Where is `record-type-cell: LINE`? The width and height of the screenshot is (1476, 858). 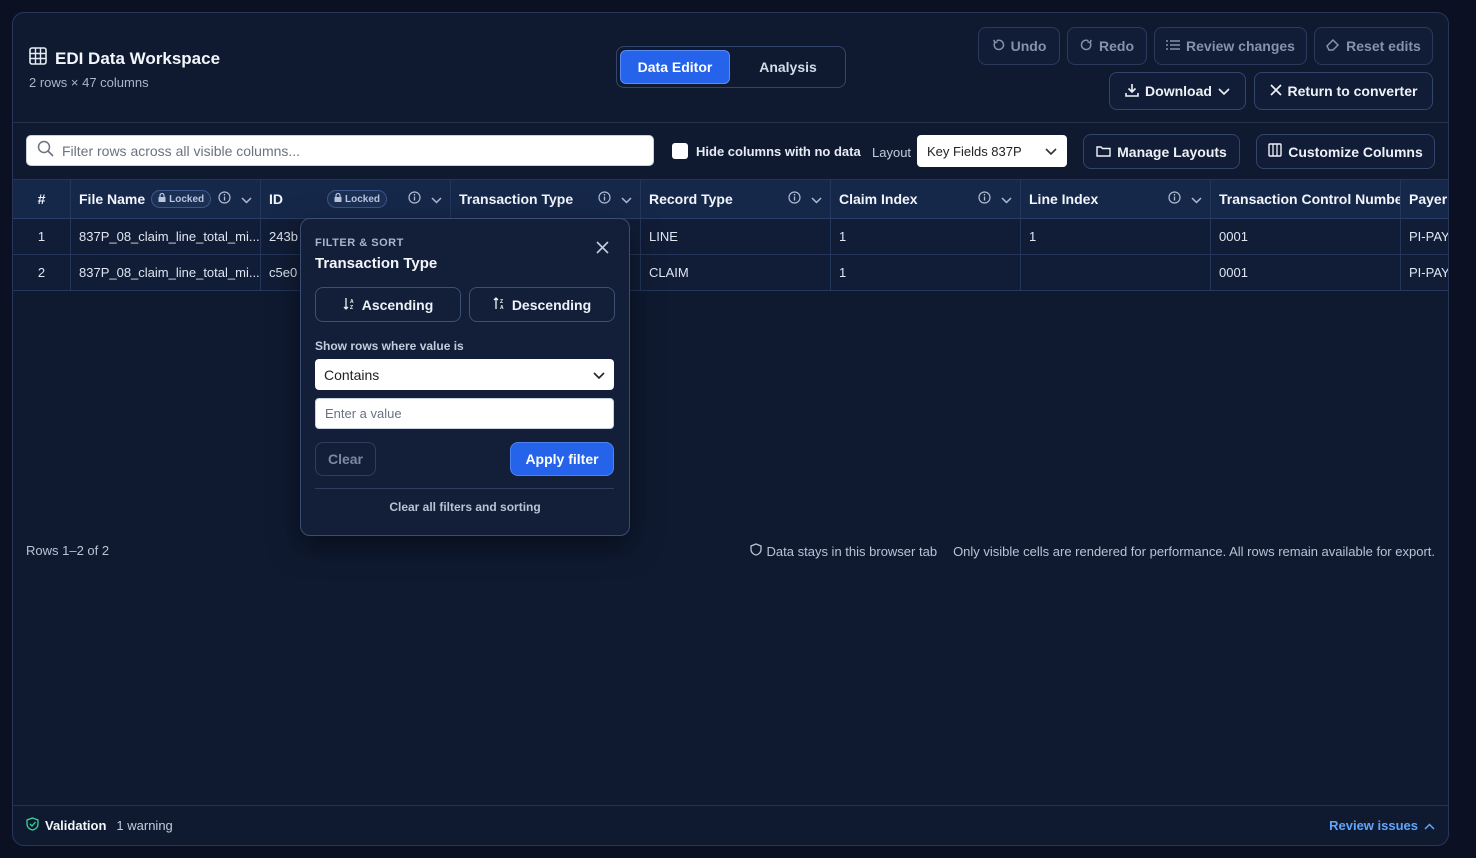 record-type-cell: LINE is located at coordinates (736, 236).